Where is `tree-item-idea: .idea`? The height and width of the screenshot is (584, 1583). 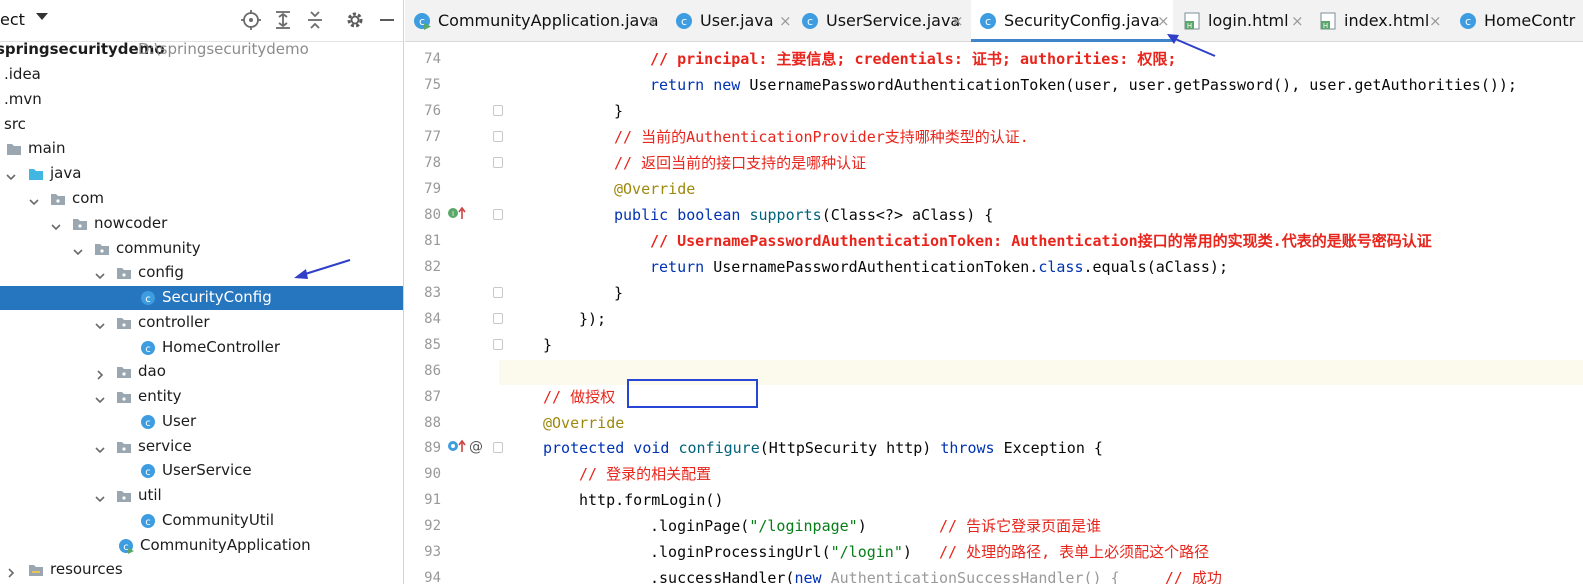
tree-item-idea: .idea is located at coordinates (201, 75).